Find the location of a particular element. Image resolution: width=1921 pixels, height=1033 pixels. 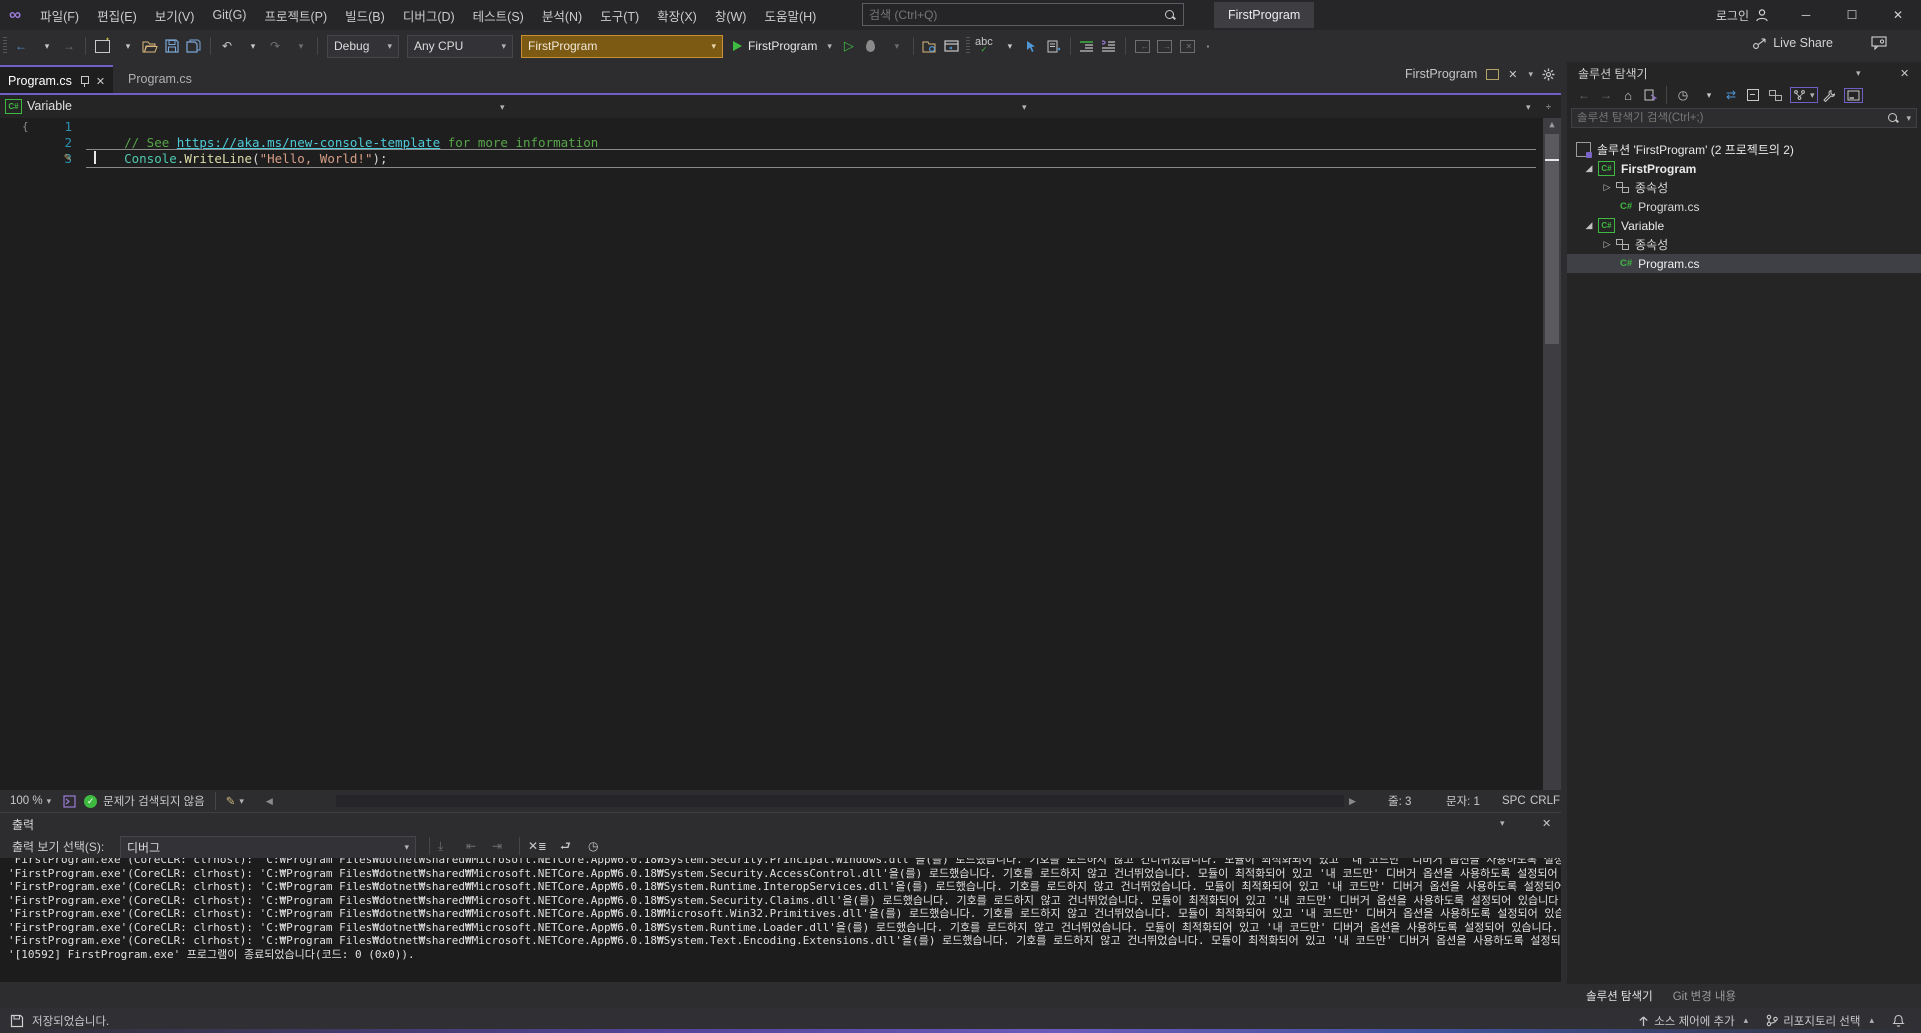

tab-program-cs-active: Program.cs ✕ is located at coordinates (57, 80).